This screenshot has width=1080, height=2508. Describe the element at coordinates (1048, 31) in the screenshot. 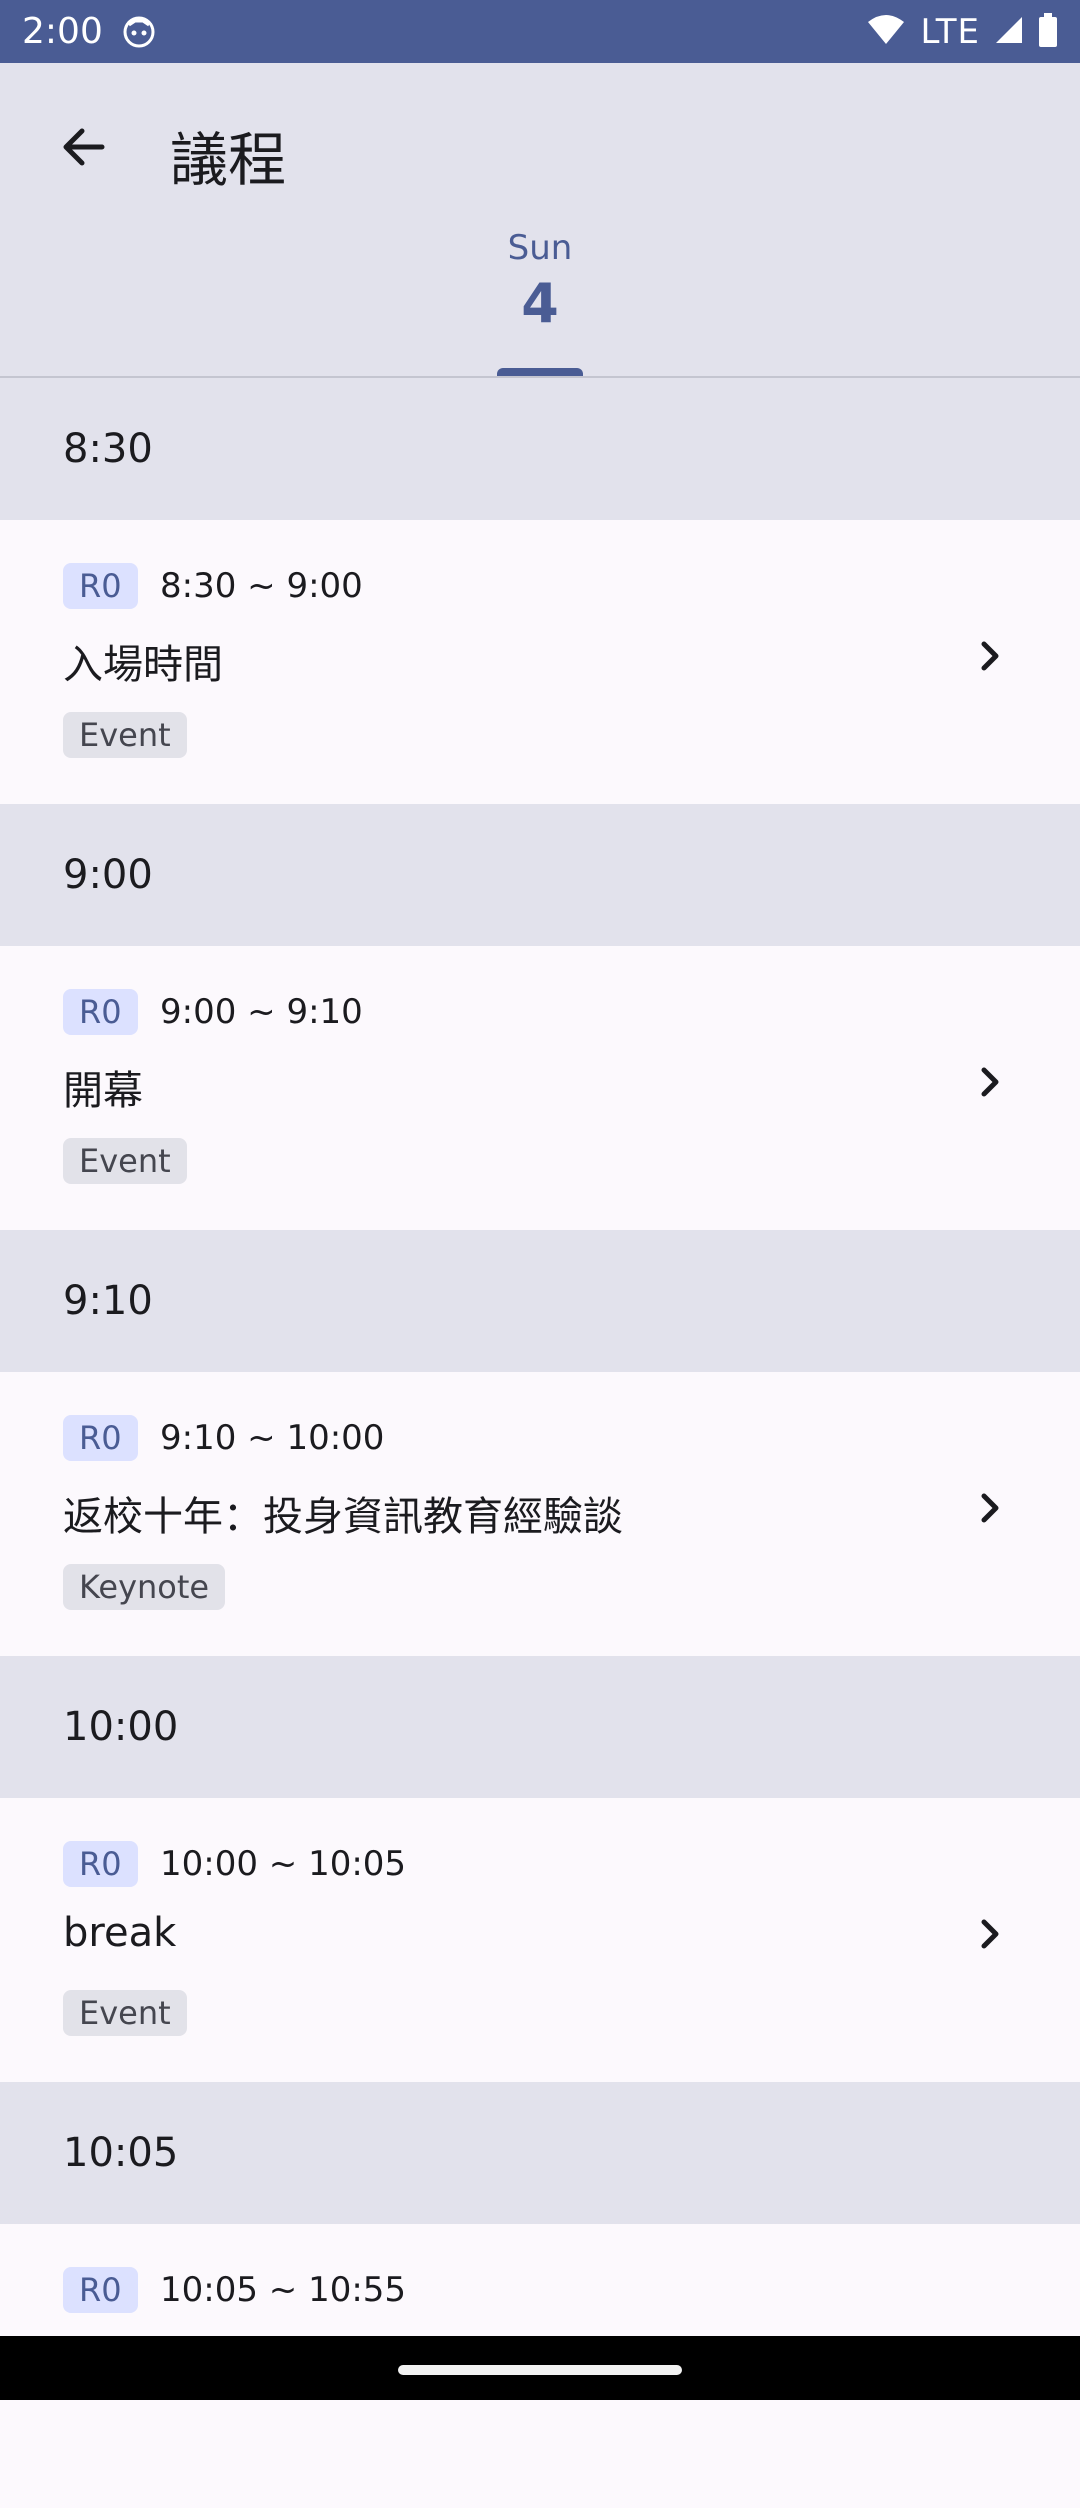

I see `battery-icon` at that location.